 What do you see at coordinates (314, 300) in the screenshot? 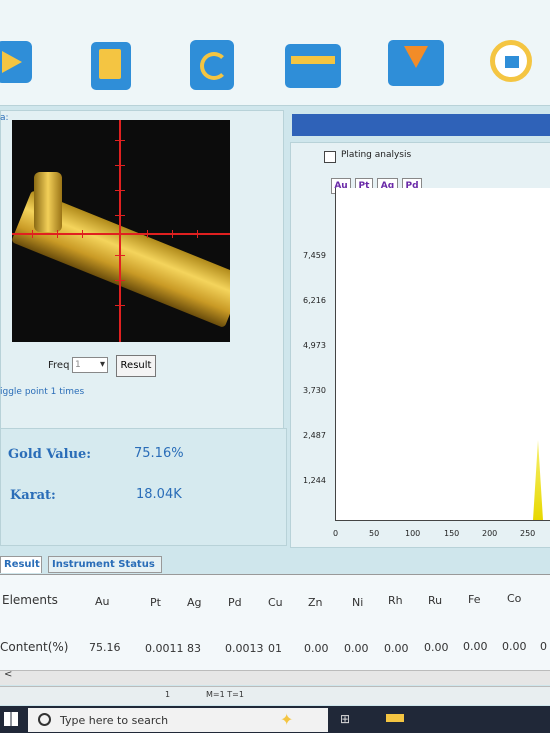
I see `y-tick-label: 6,216` at bounding box center [314, 300].